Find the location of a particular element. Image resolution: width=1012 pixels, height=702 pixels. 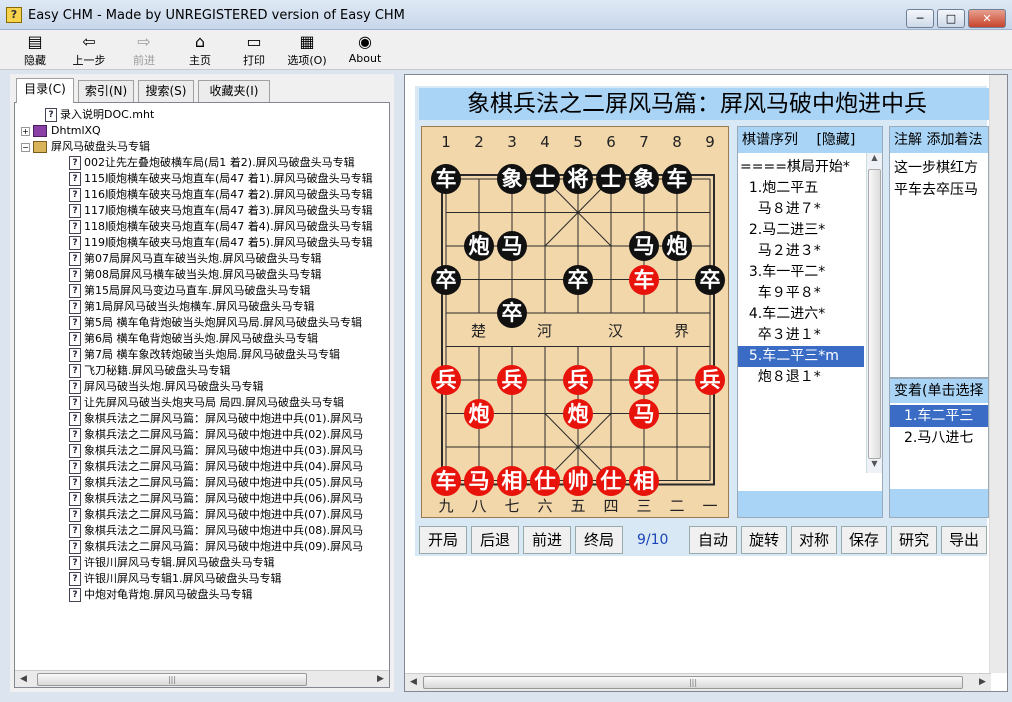

tree-horizontal-scrollbar: ◀ ||| ▶ is located at coordinates (202, 678).